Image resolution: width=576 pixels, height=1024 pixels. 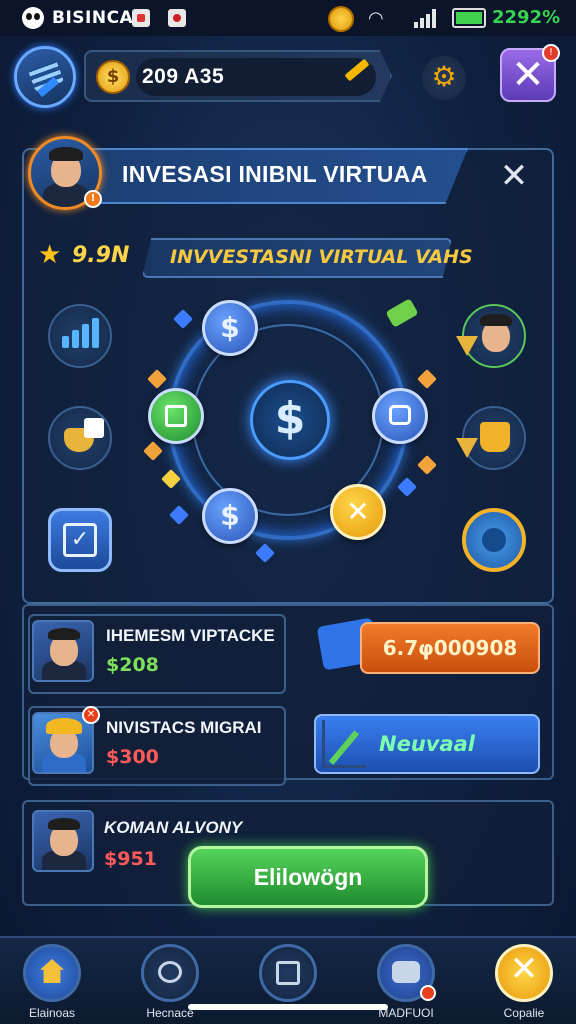 What do you see at coordinates (308, 877) in the screenshot?
I see `offer-action-button: Elilowögn` at bounding box center [308, 877].